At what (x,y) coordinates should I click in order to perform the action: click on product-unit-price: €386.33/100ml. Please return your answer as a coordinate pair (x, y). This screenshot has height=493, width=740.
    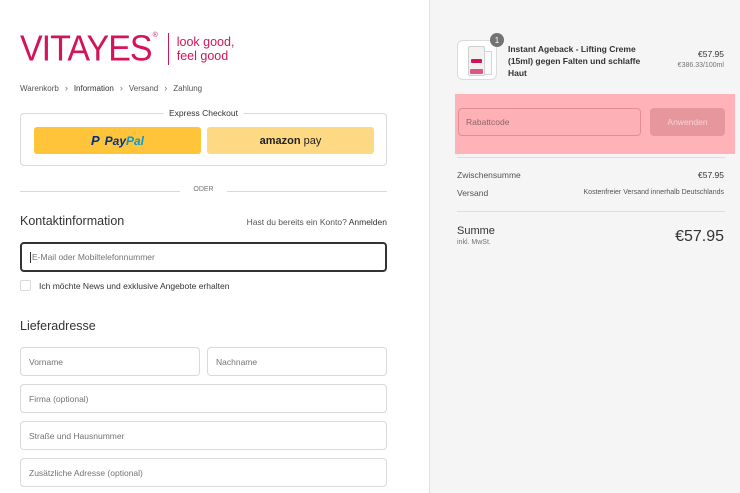
    Looking at the image, I should click on (700, 65).